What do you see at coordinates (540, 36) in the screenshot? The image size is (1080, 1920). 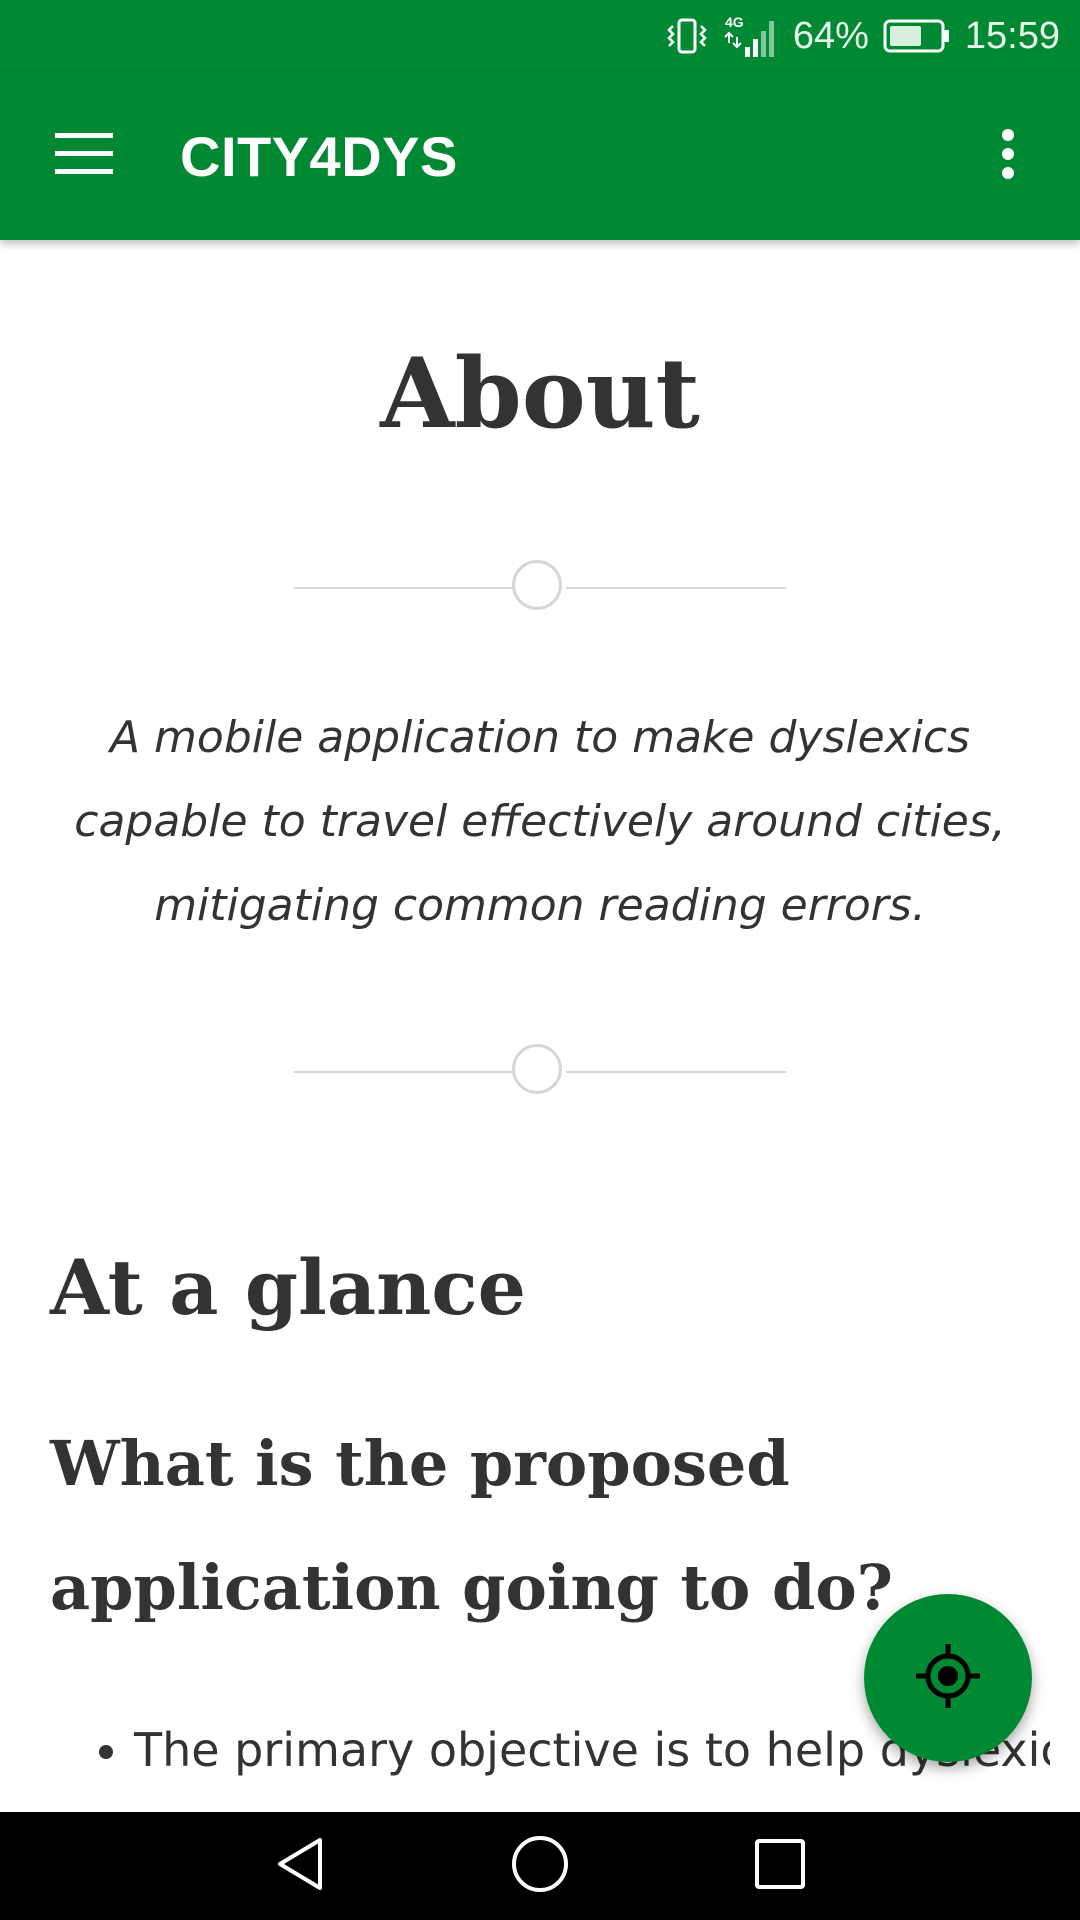 I see `status-bar: 4G 64% 15:59` at bounding box center [540, 36].